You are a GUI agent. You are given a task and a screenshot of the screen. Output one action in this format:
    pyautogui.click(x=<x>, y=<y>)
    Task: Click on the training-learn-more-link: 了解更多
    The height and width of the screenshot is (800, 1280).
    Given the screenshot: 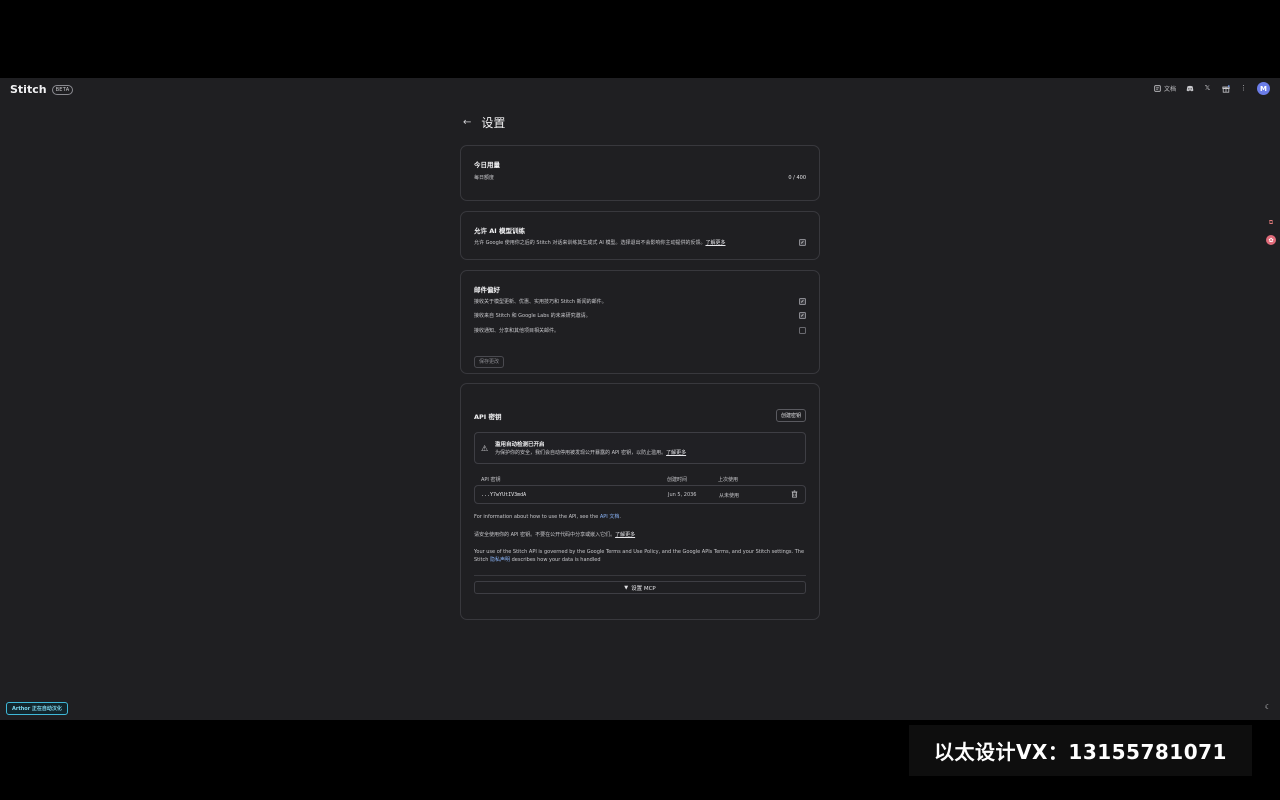 What is the action you would take?
    pyautogui.click(x=715, y=243)
    